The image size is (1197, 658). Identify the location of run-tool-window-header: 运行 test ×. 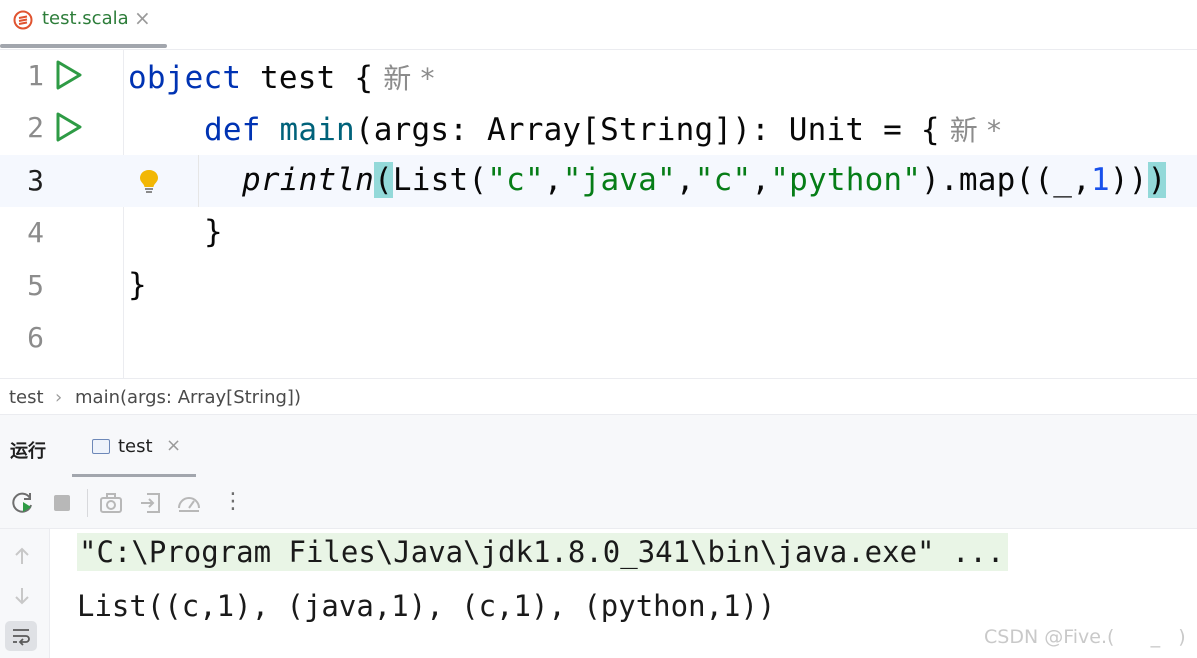
(598, 446).